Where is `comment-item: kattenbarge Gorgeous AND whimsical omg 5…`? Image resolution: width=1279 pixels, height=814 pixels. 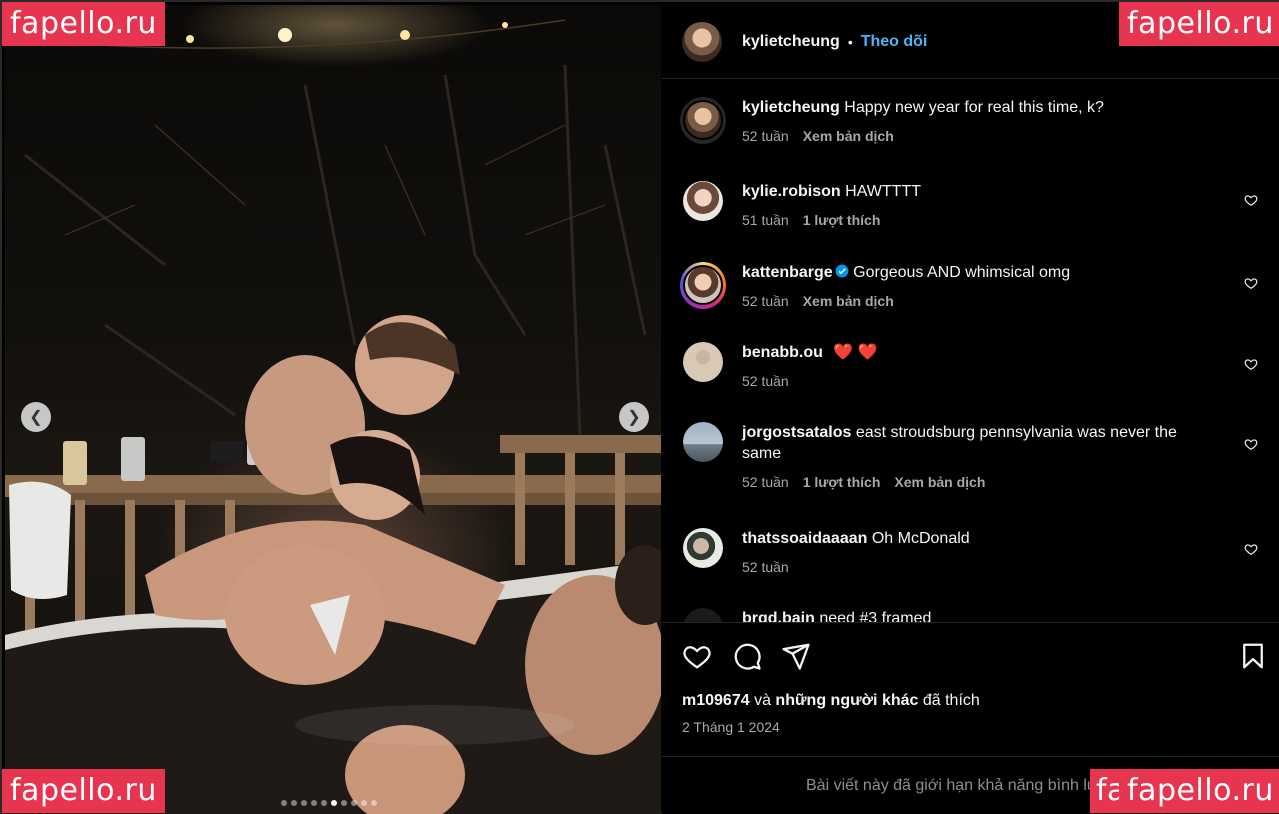
comment-item: kattenbarge Gorgeous AND whimsical omg 5… is located at coordinates (975, 285).